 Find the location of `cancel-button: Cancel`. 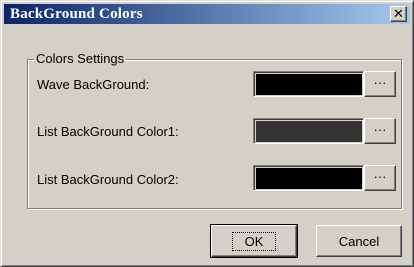

cancel-button: Cancel is located at coordinates (359, 241).